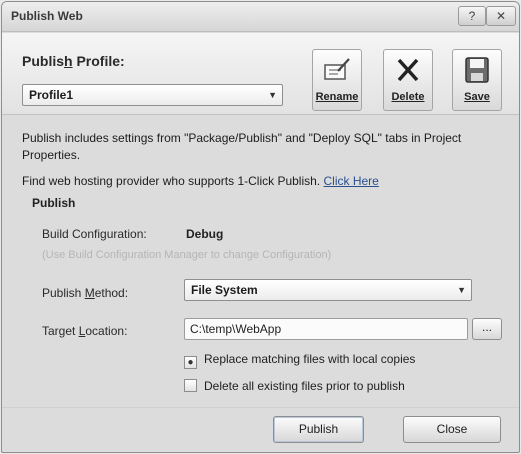 The width and height of the screenshot is (521, 454). I want to click on delete-existing-files-checkbox, so click(190, 385).